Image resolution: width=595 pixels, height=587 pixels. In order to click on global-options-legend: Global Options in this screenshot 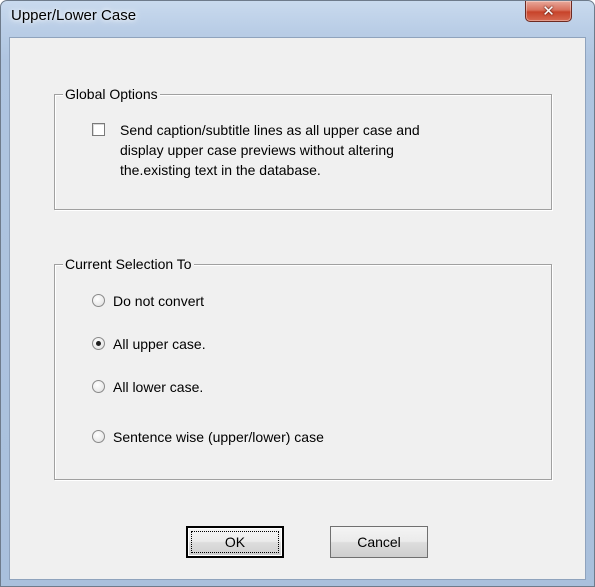, I will do `click(111, 94)`.